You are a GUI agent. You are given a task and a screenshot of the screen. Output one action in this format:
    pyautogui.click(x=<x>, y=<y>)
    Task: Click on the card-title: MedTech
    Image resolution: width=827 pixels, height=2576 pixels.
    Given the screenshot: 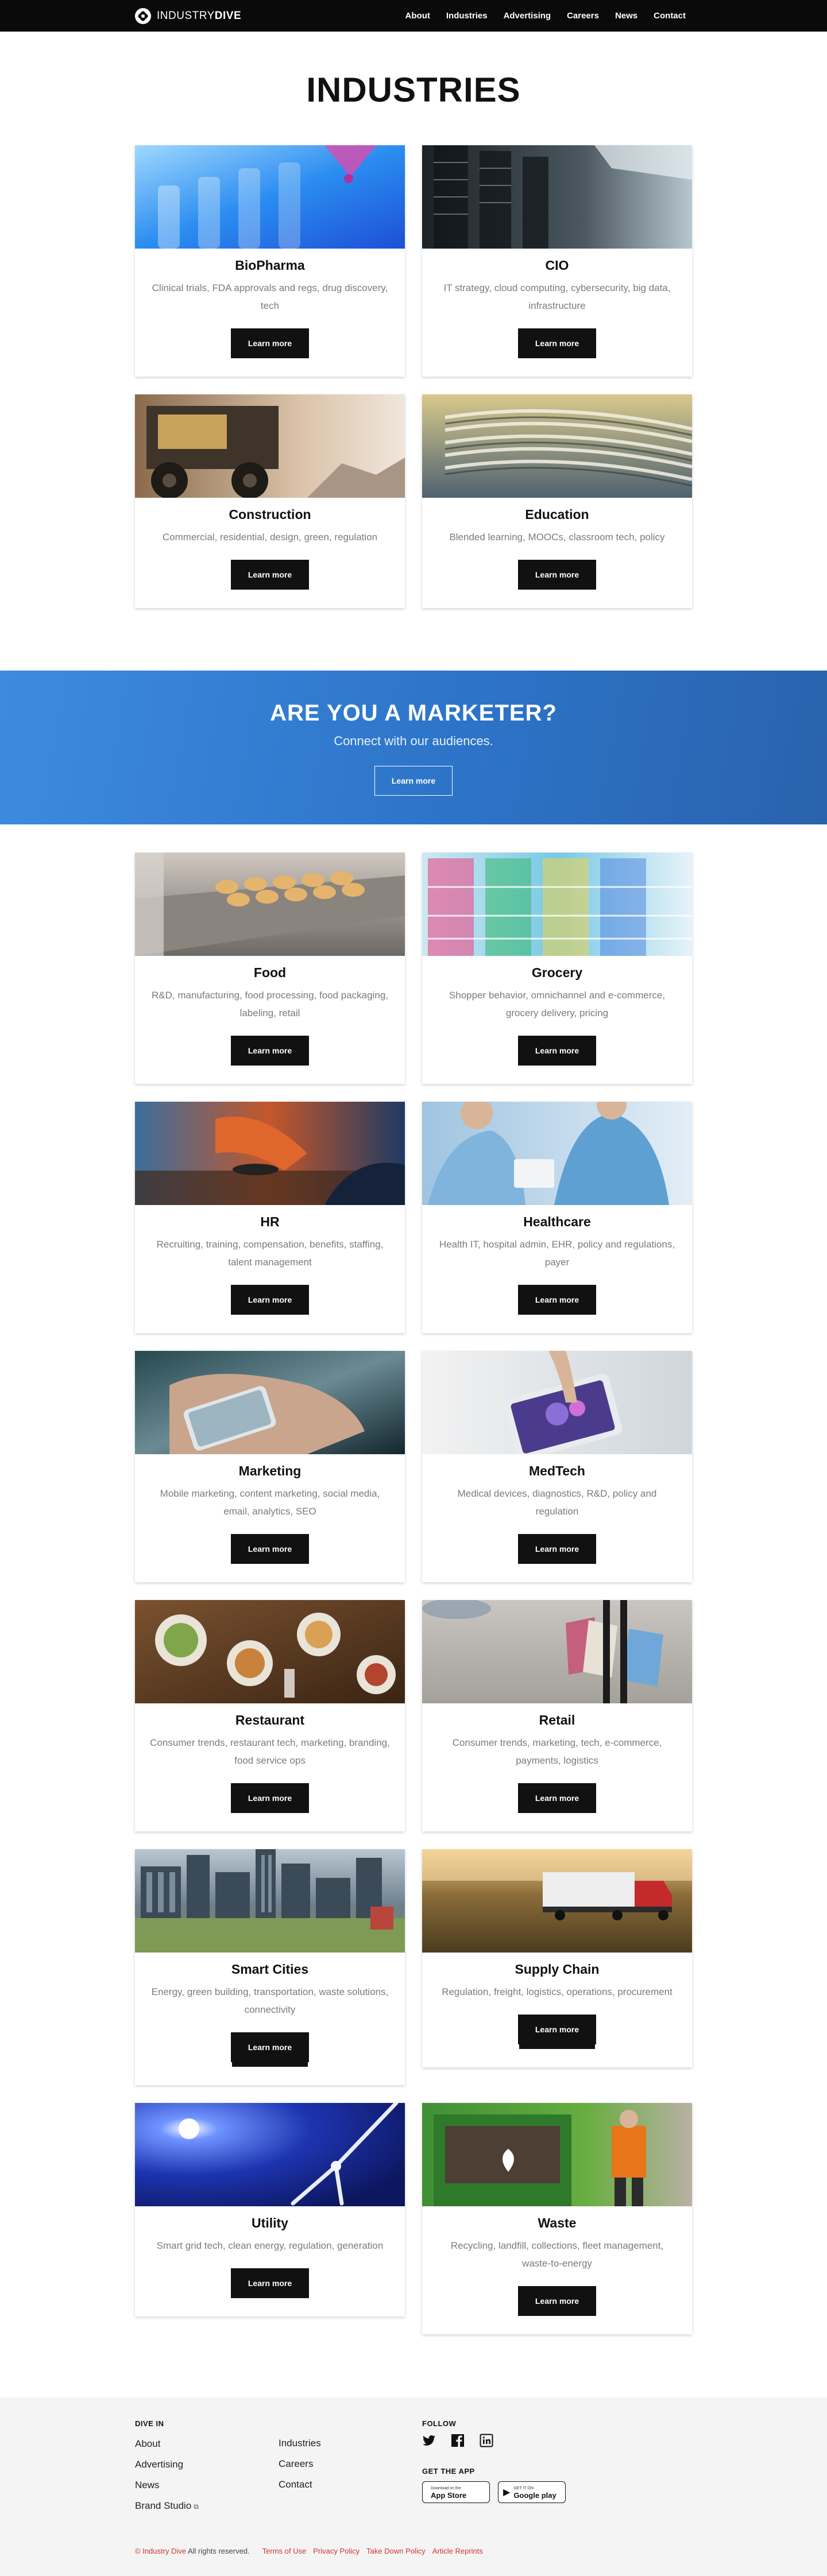 What is the action you would take?
    pyautogui.click(x=557, y=1470)
    